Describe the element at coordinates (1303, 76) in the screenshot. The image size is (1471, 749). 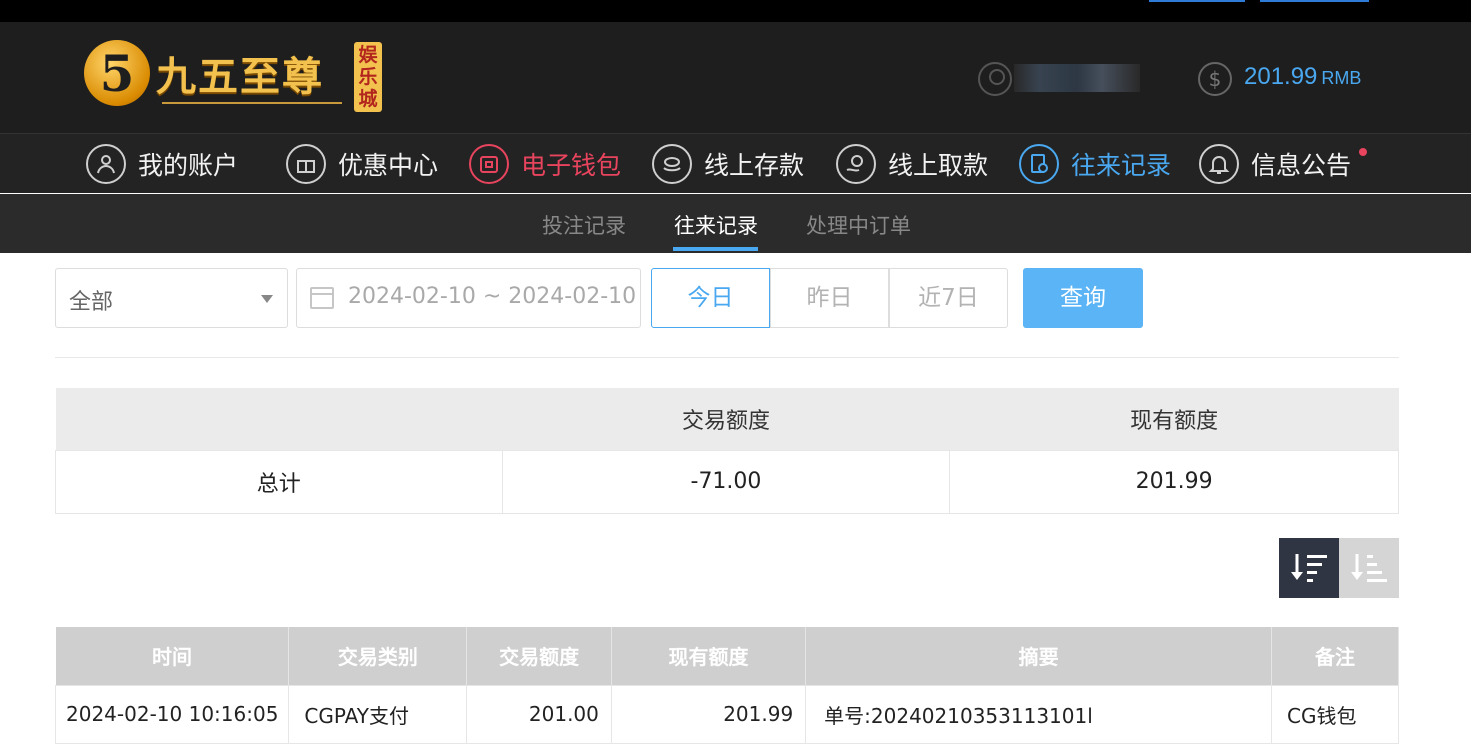
I see `balance-amount: 201.99 RMB` at that location.